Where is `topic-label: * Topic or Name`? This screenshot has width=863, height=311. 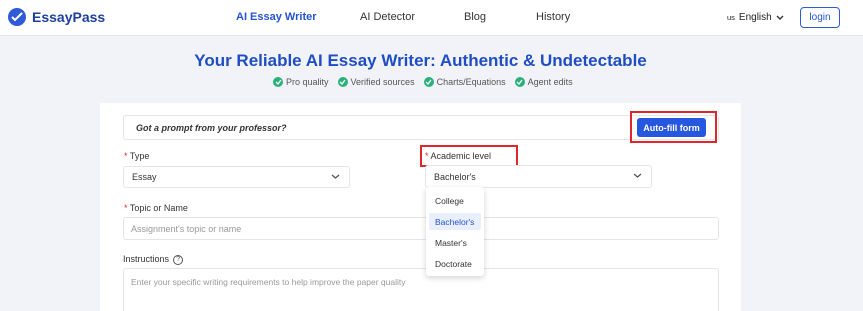
topic-label: * Topic or Name is located at coordinates (156, 208).